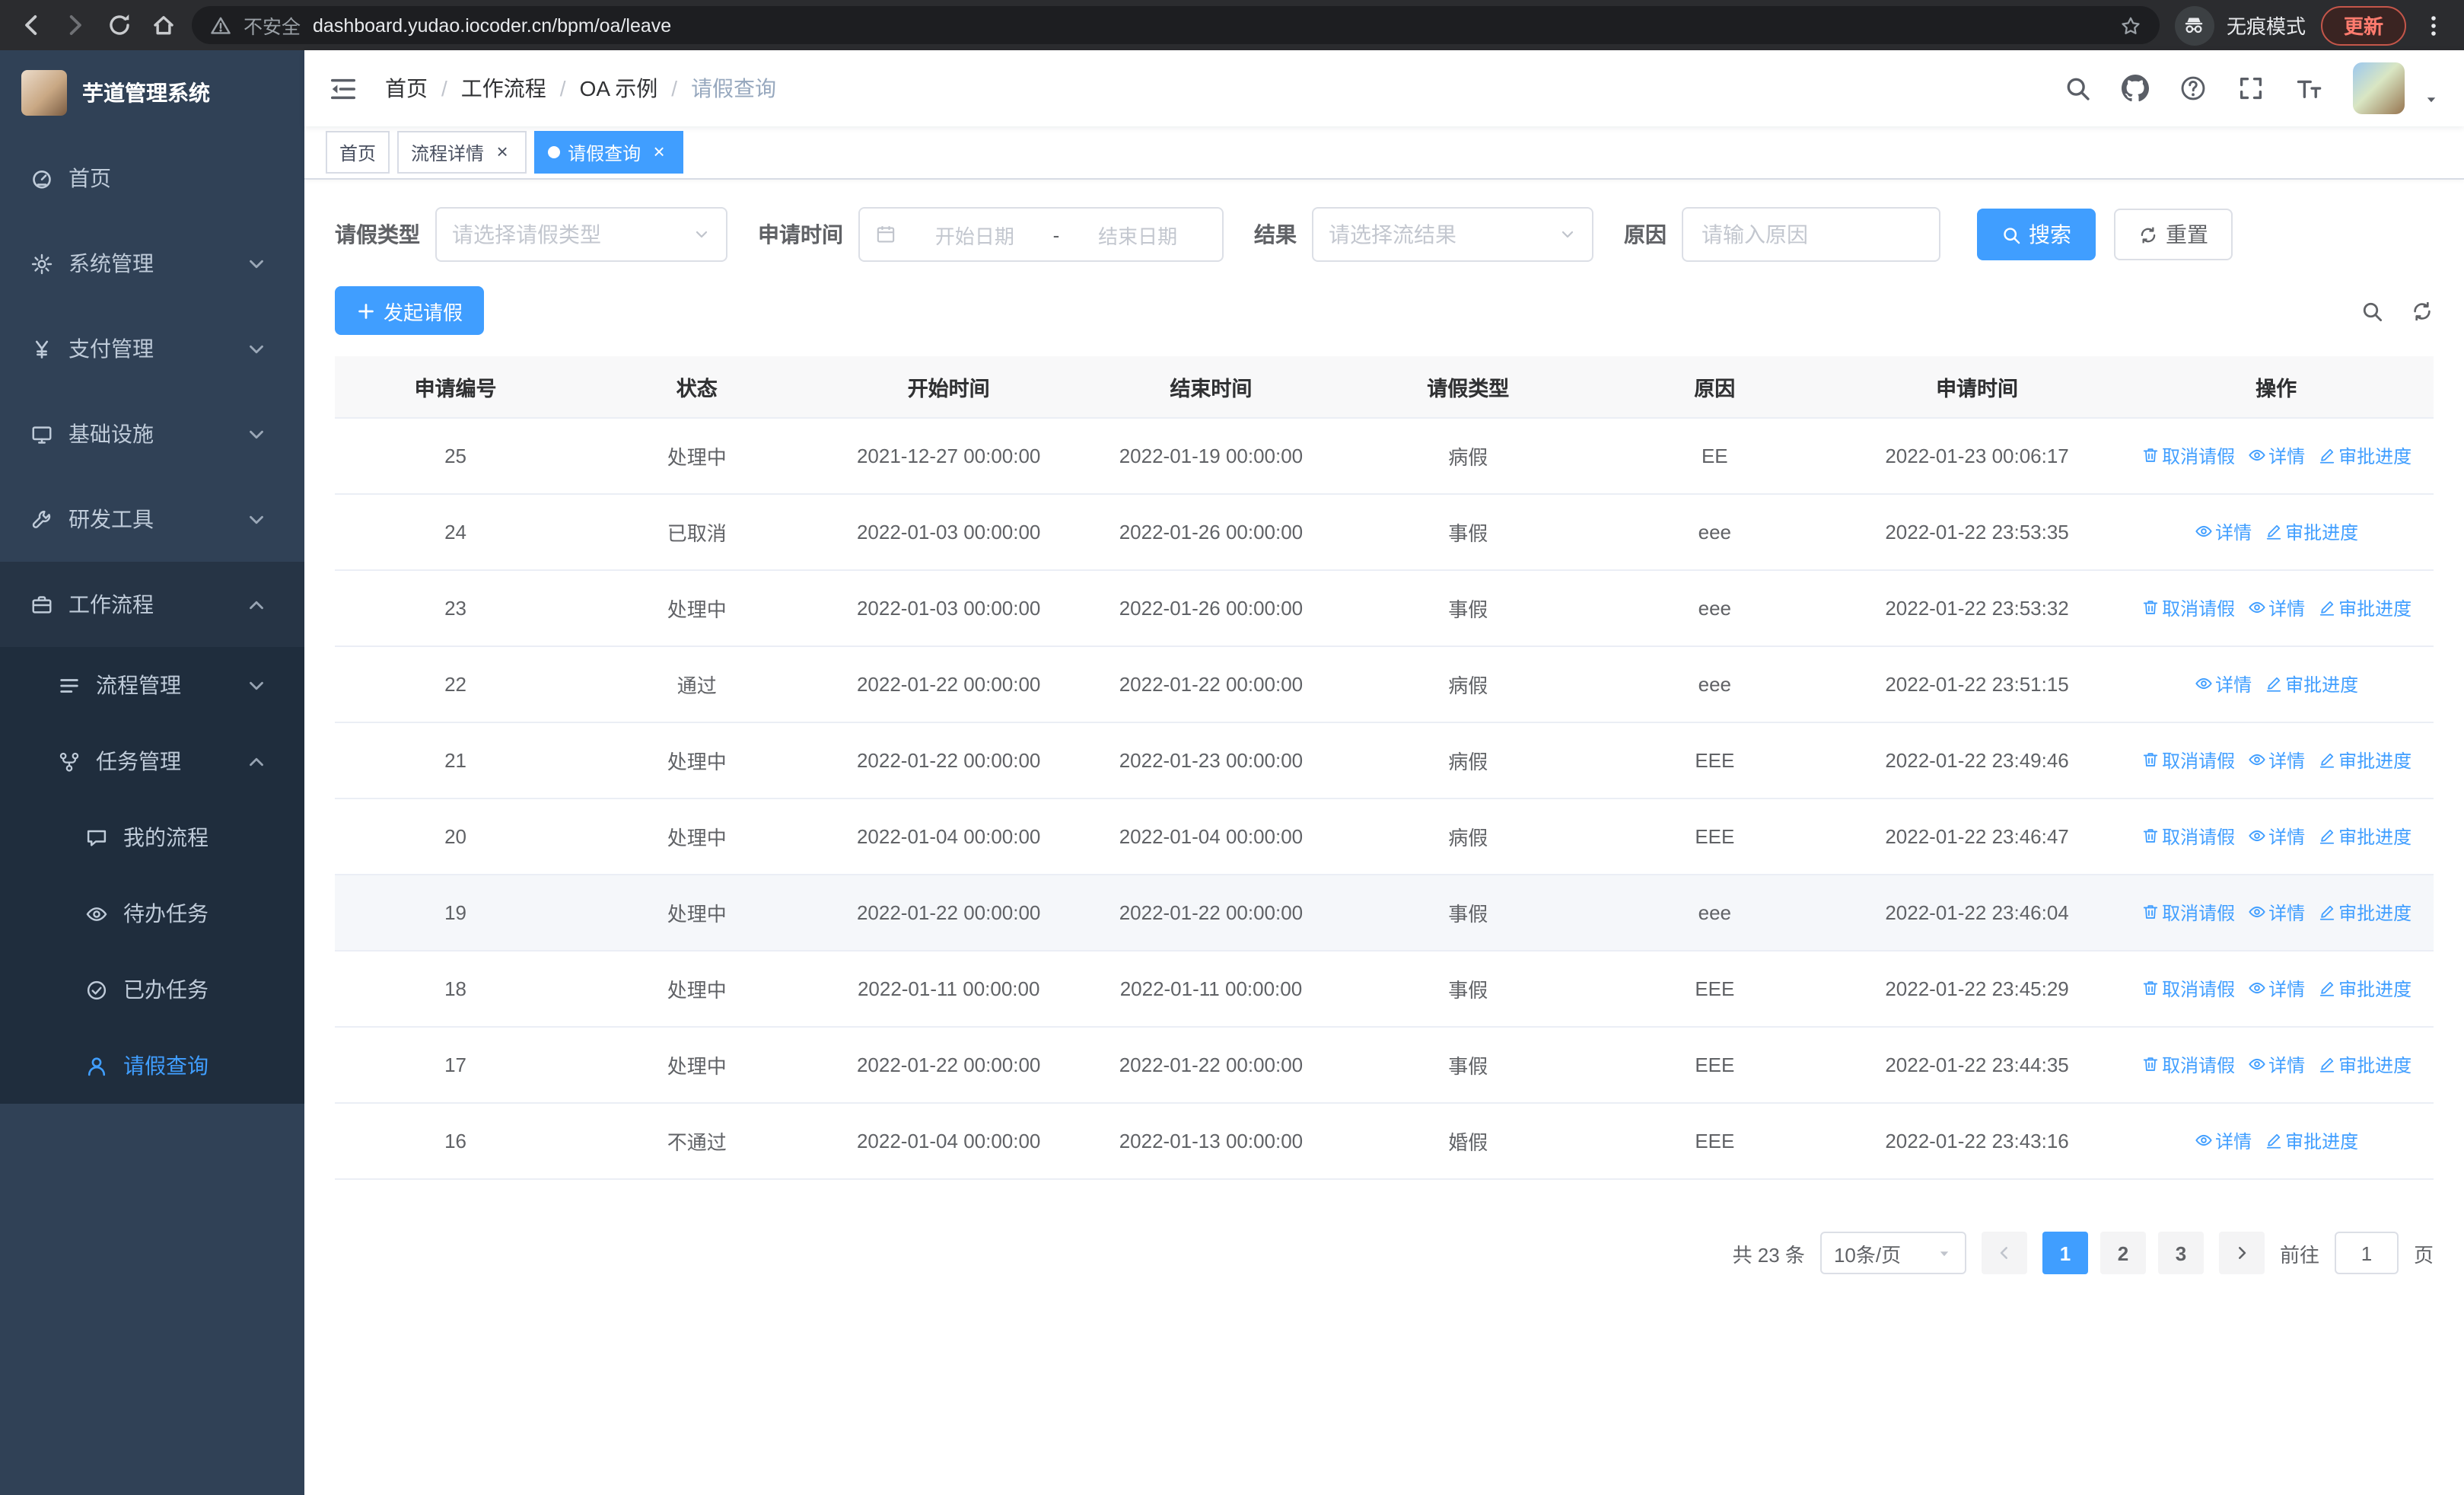 The width and height of the screenshot is (2464, 1495). What do you see at coordinates (152, 1066) in the screenshot?
I see `sidebar-item-leave-query: 请假查询` at bounding box center [152, 1066].